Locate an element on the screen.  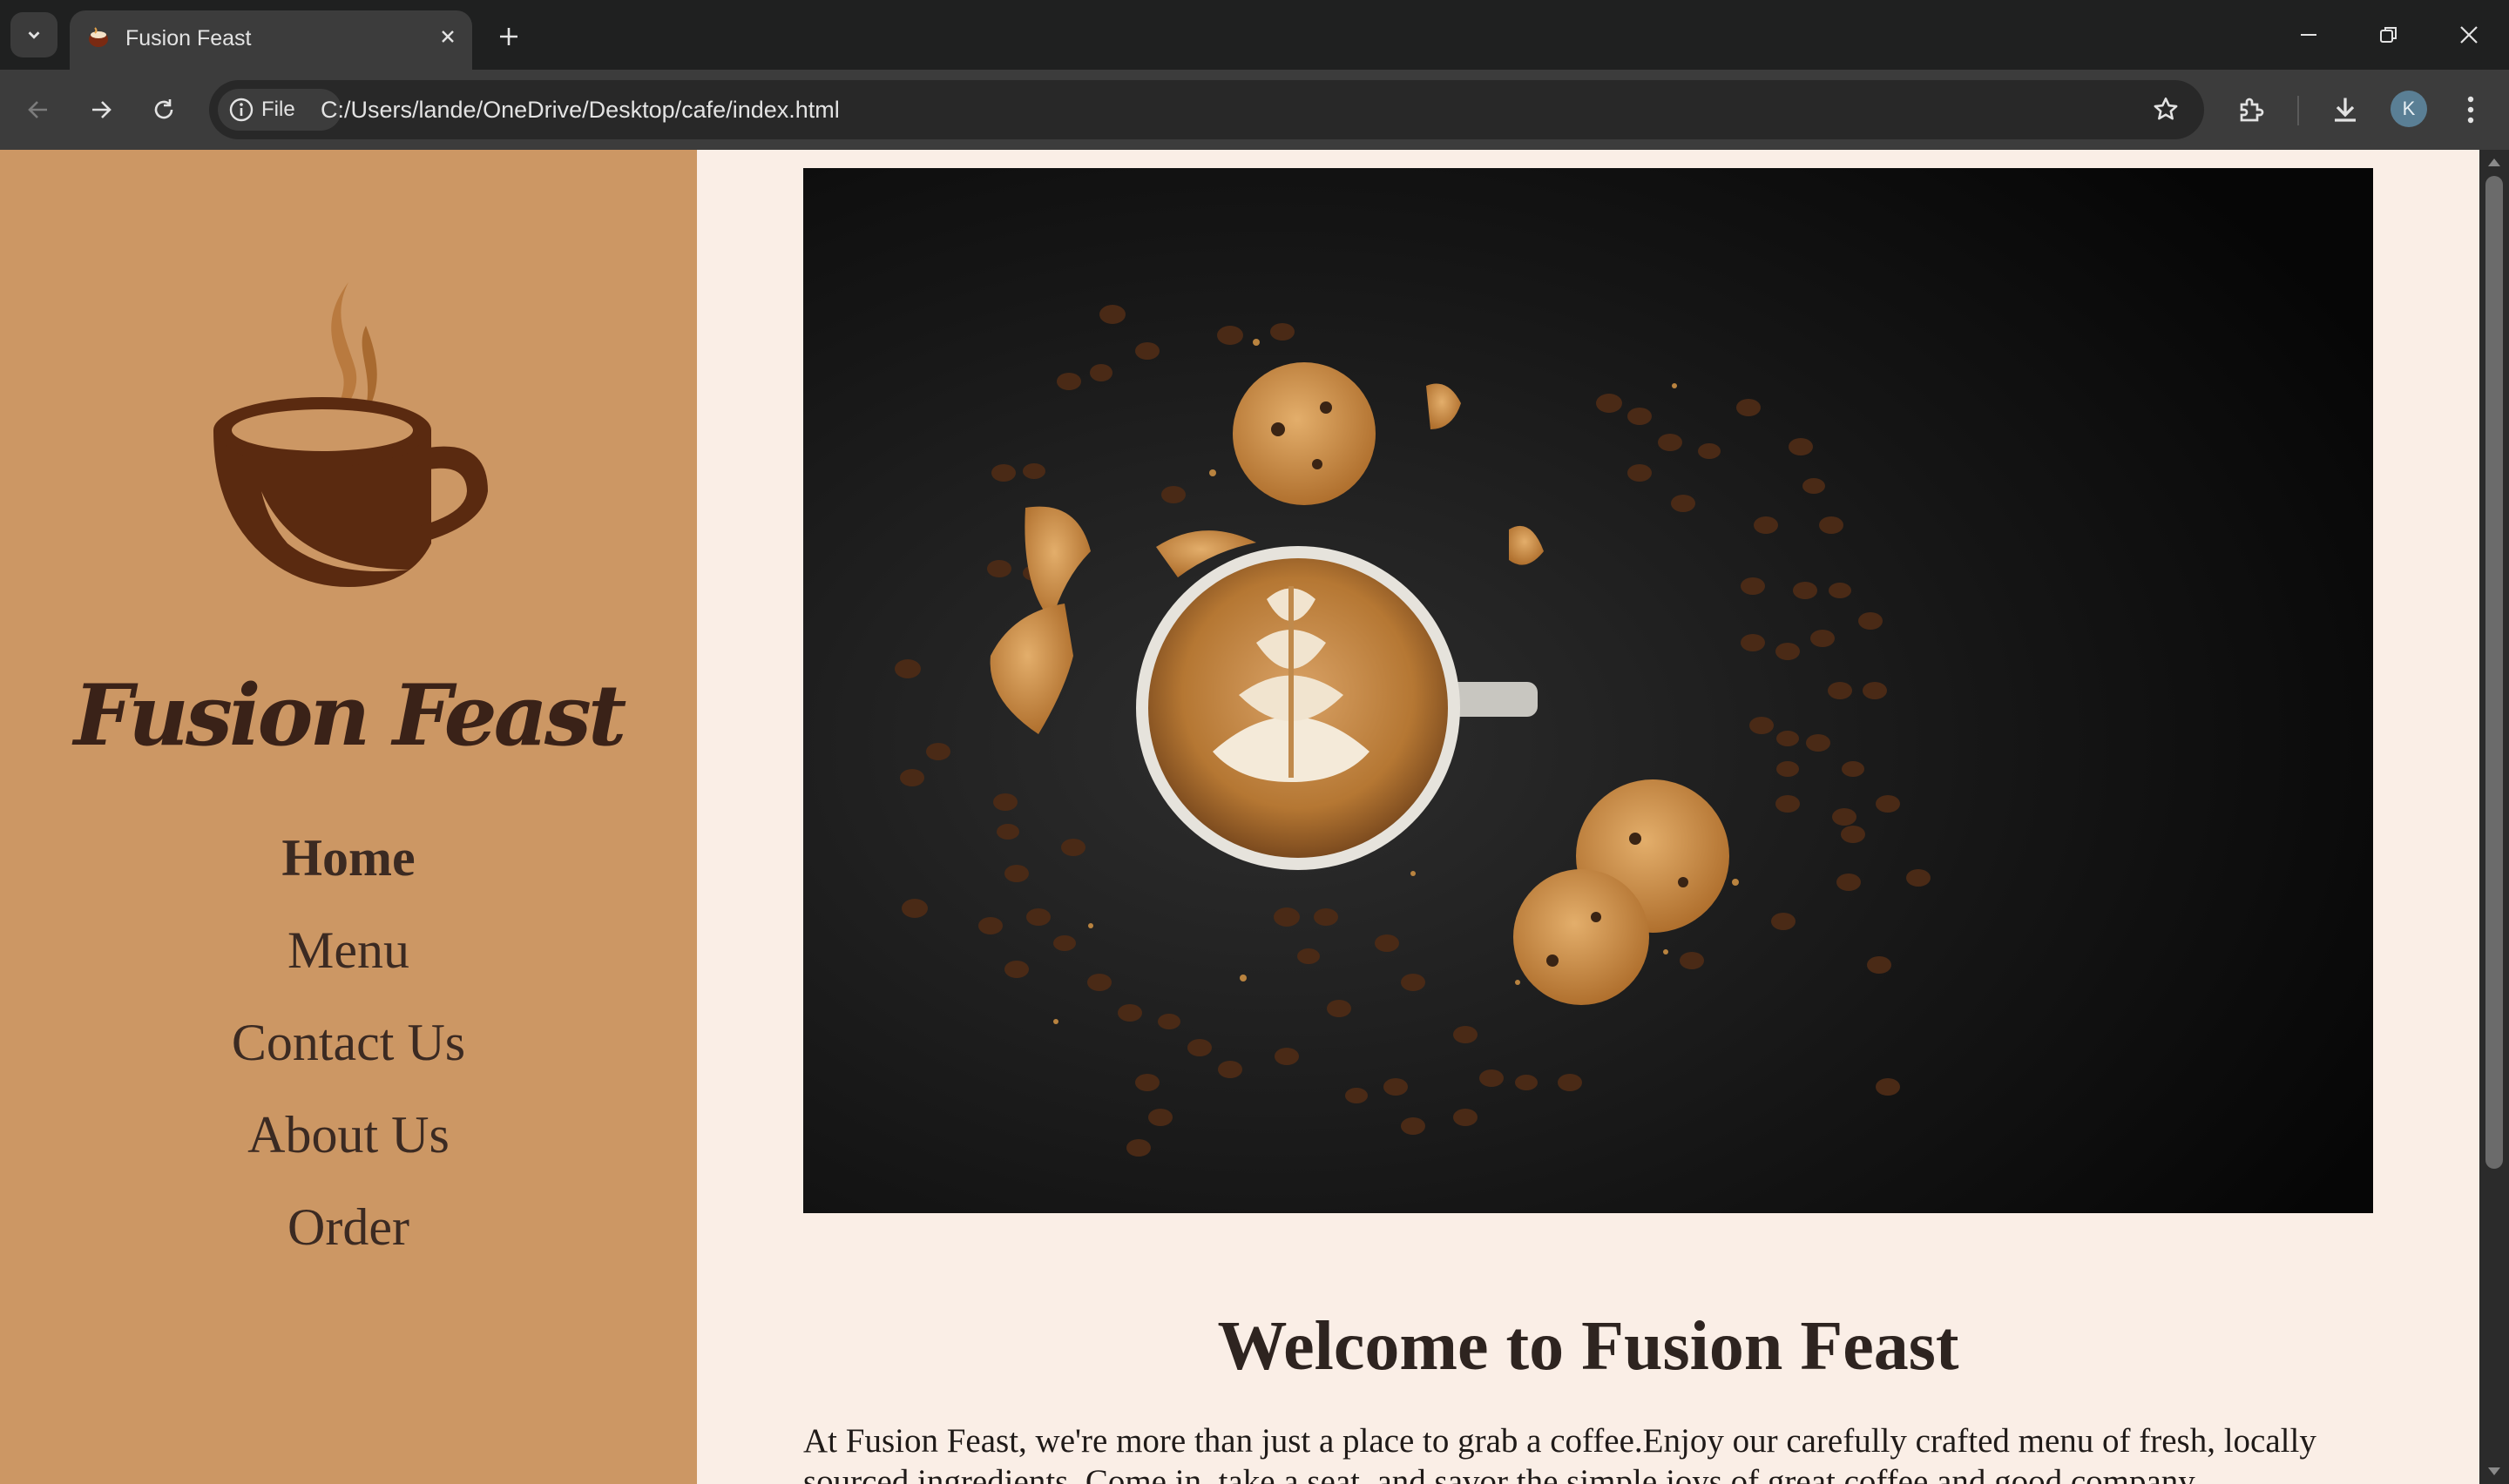
star-icon is located at coordinates (2166, 108).